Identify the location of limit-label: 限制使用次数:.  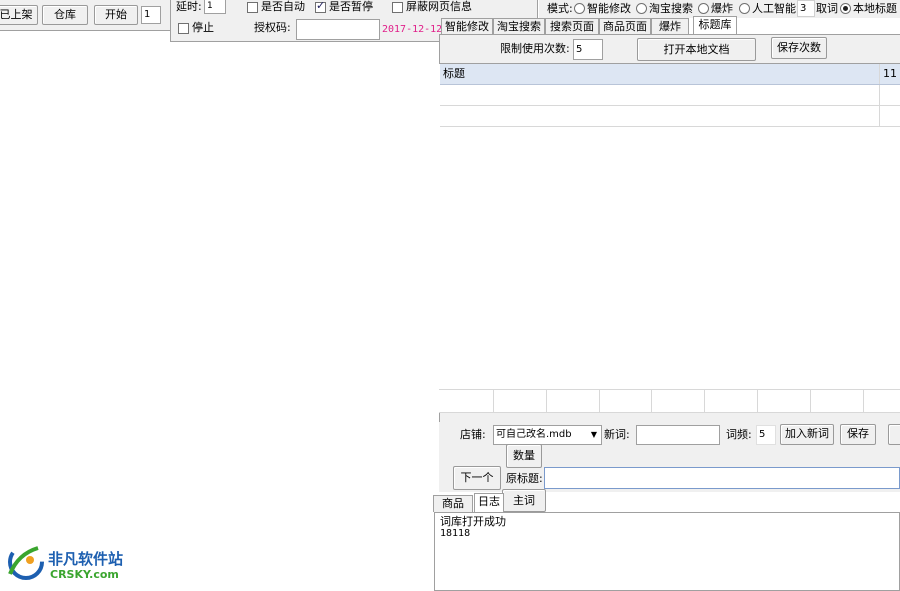
(535, 48).